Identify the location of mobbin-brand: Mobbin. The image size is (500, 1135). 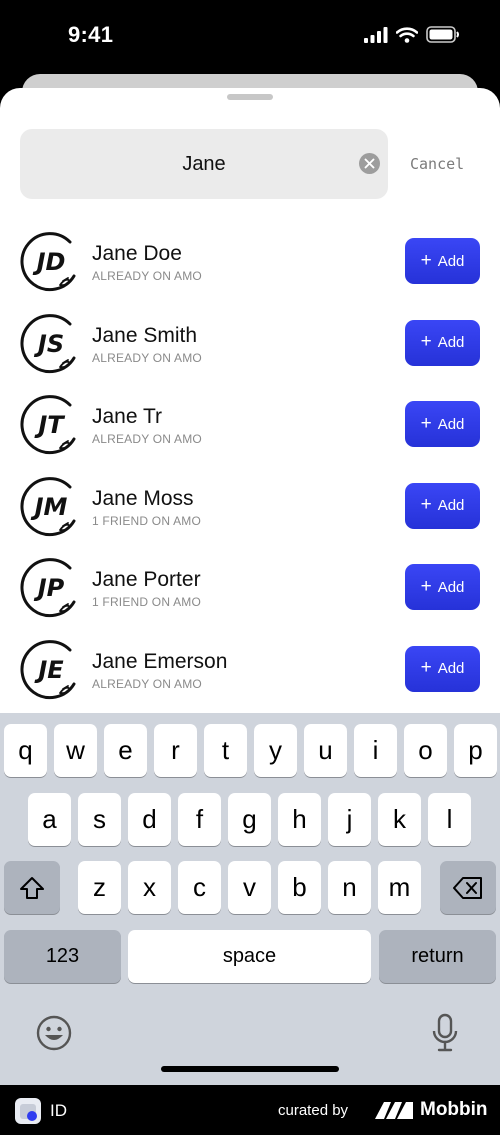
(454, 1109).